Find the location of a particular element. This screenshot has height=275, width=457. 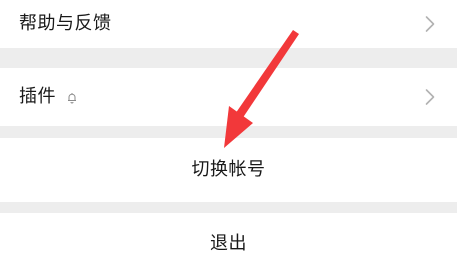

menu-item-plugins-label: 插件 is located at coordinates (37, 96).